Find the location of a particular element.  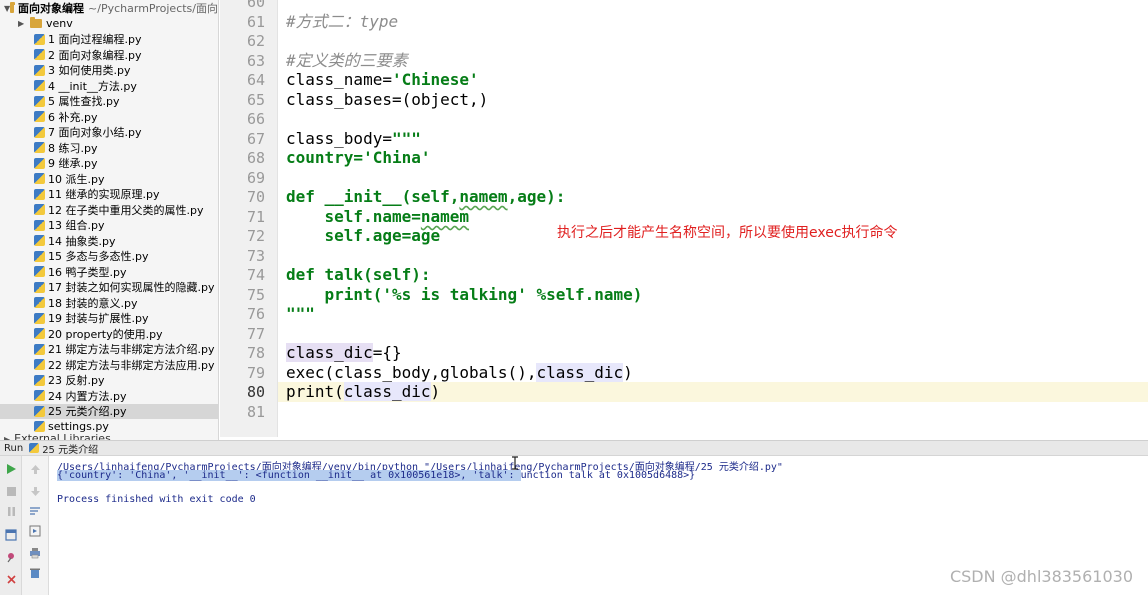

scroll-up-button is located at coordinates (35, 469).